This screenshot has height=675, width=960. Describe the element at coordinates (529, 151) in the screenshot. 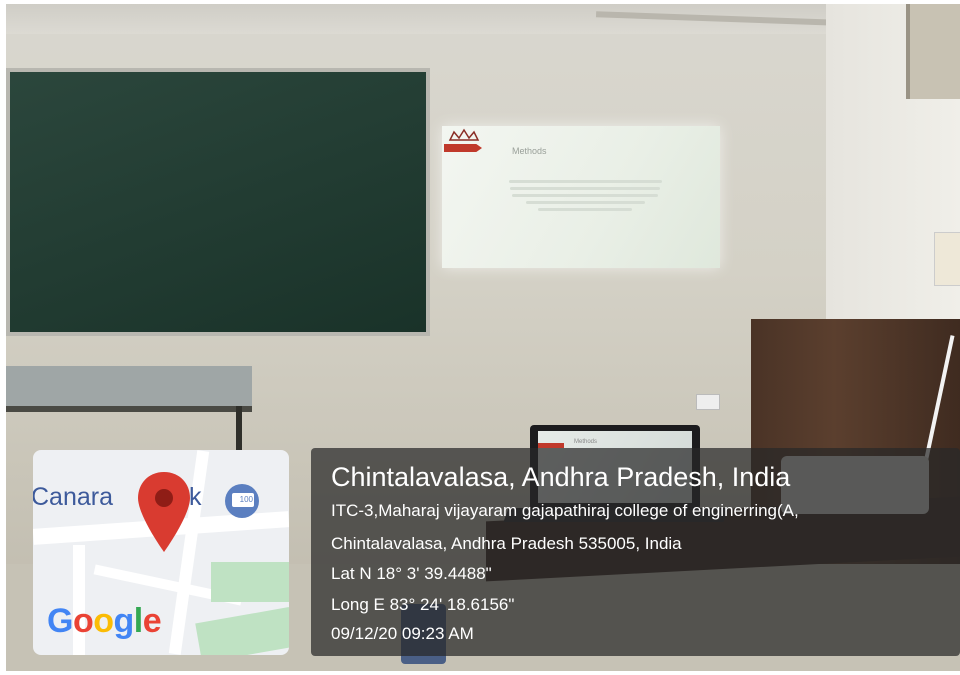

I see `slide-title: Methods` at that location.